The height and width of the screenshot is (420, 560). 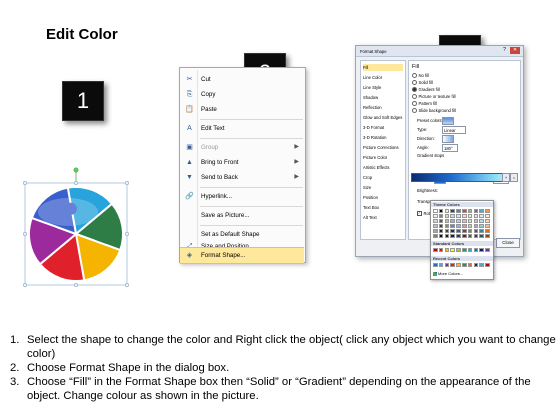 What do you see at coordinates (461, 177) in the screenshot?
I see `gradient-stops-bar` at bounding box center [461, 177].